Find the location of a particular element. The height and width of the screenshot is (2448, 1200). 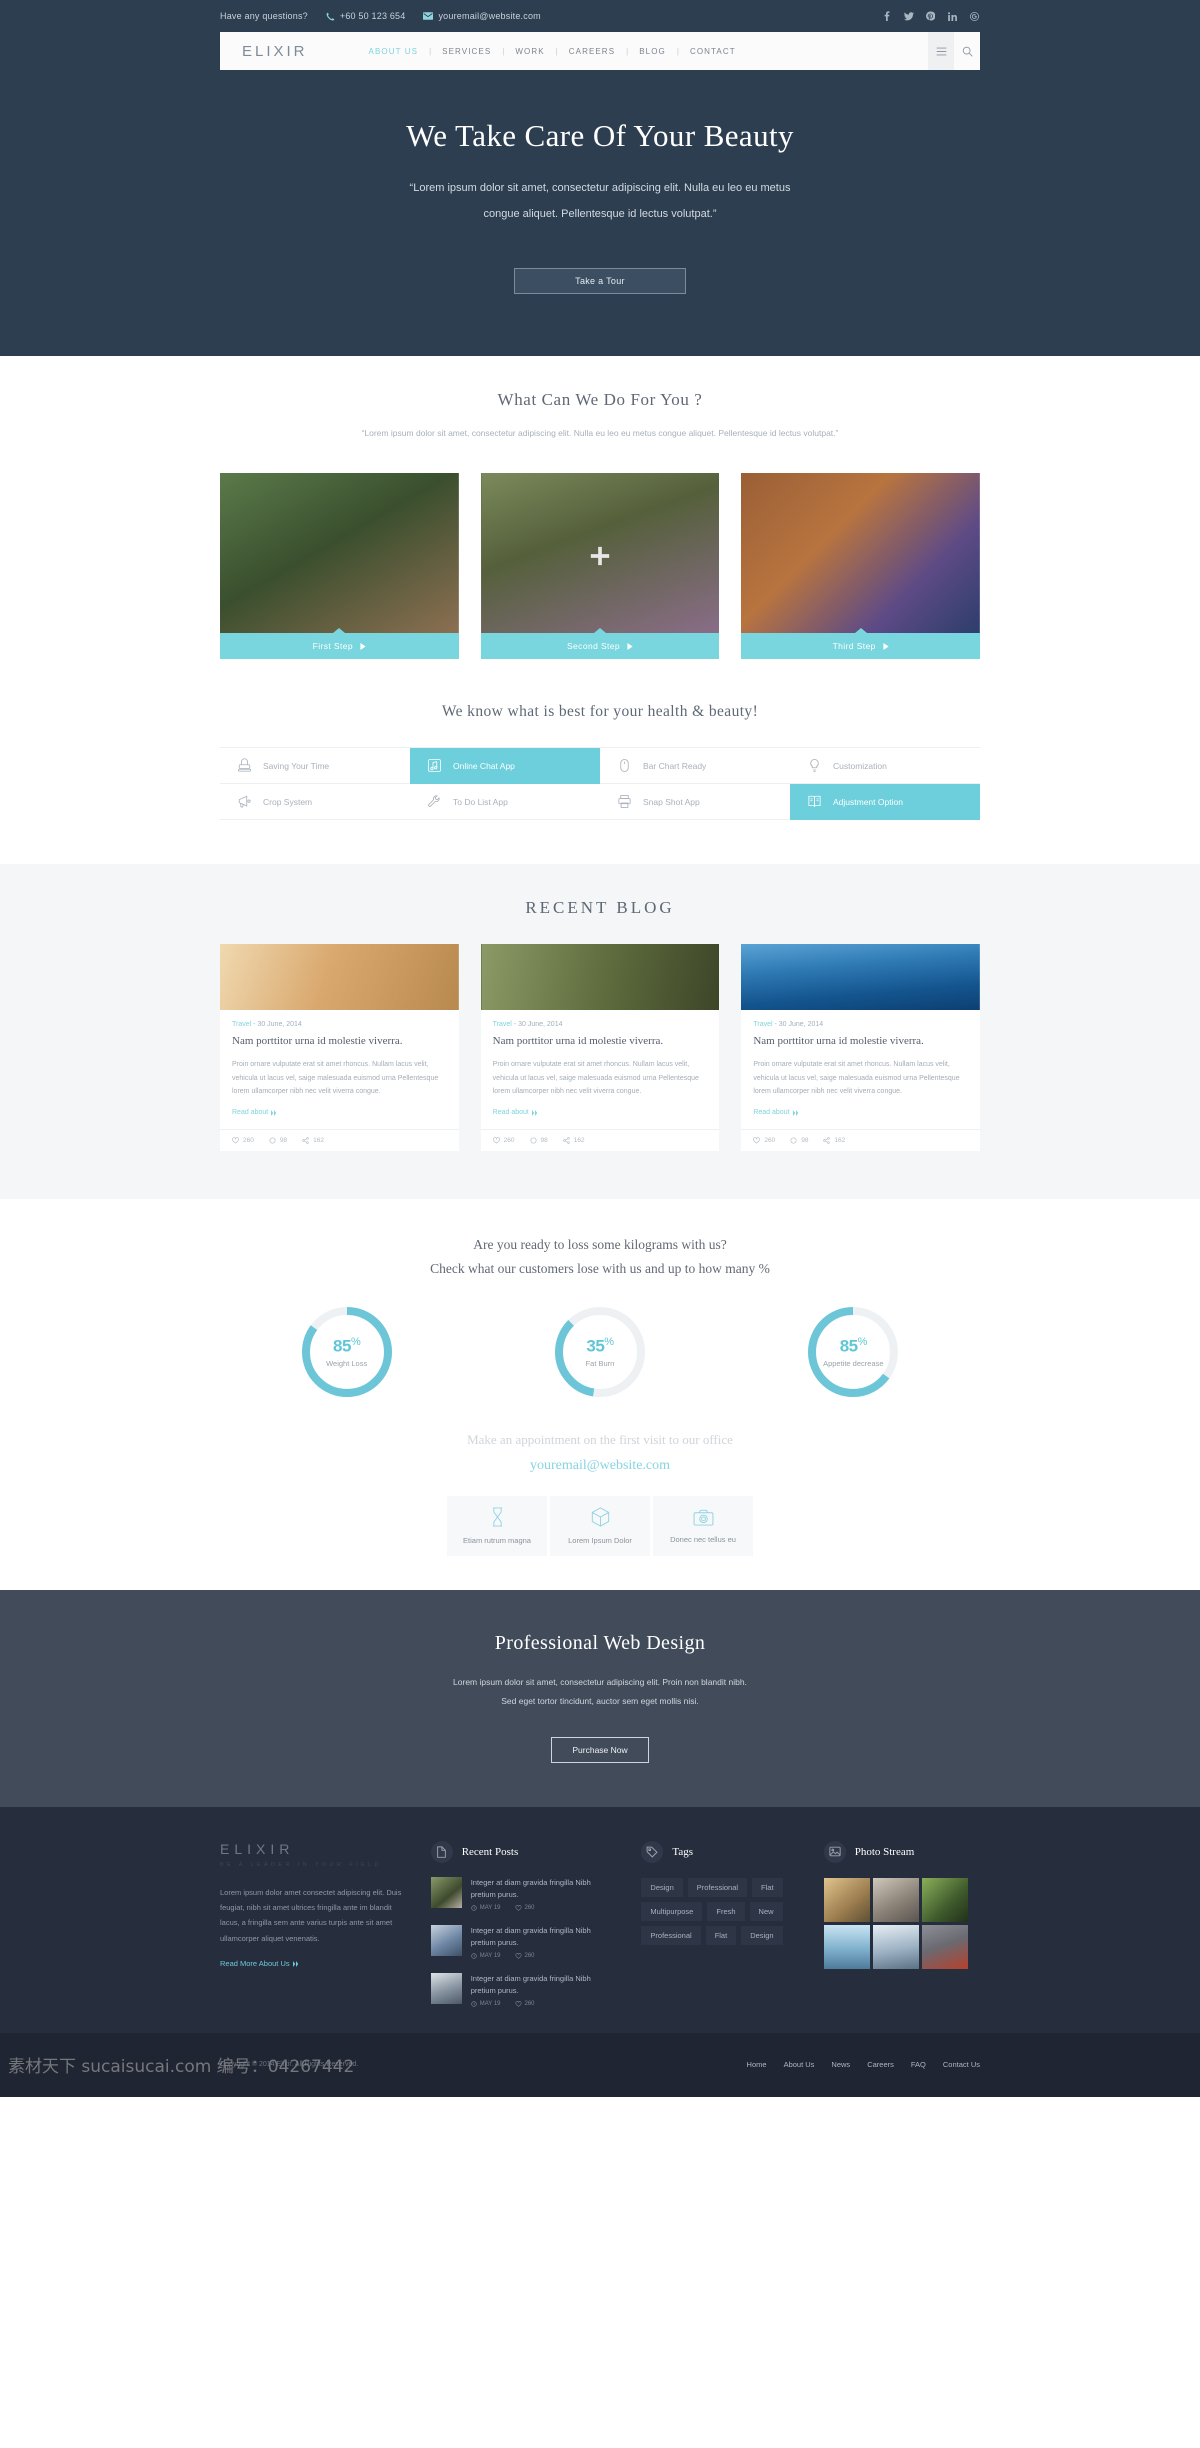

service-card: Third Step is located at coordinates (861, 566).